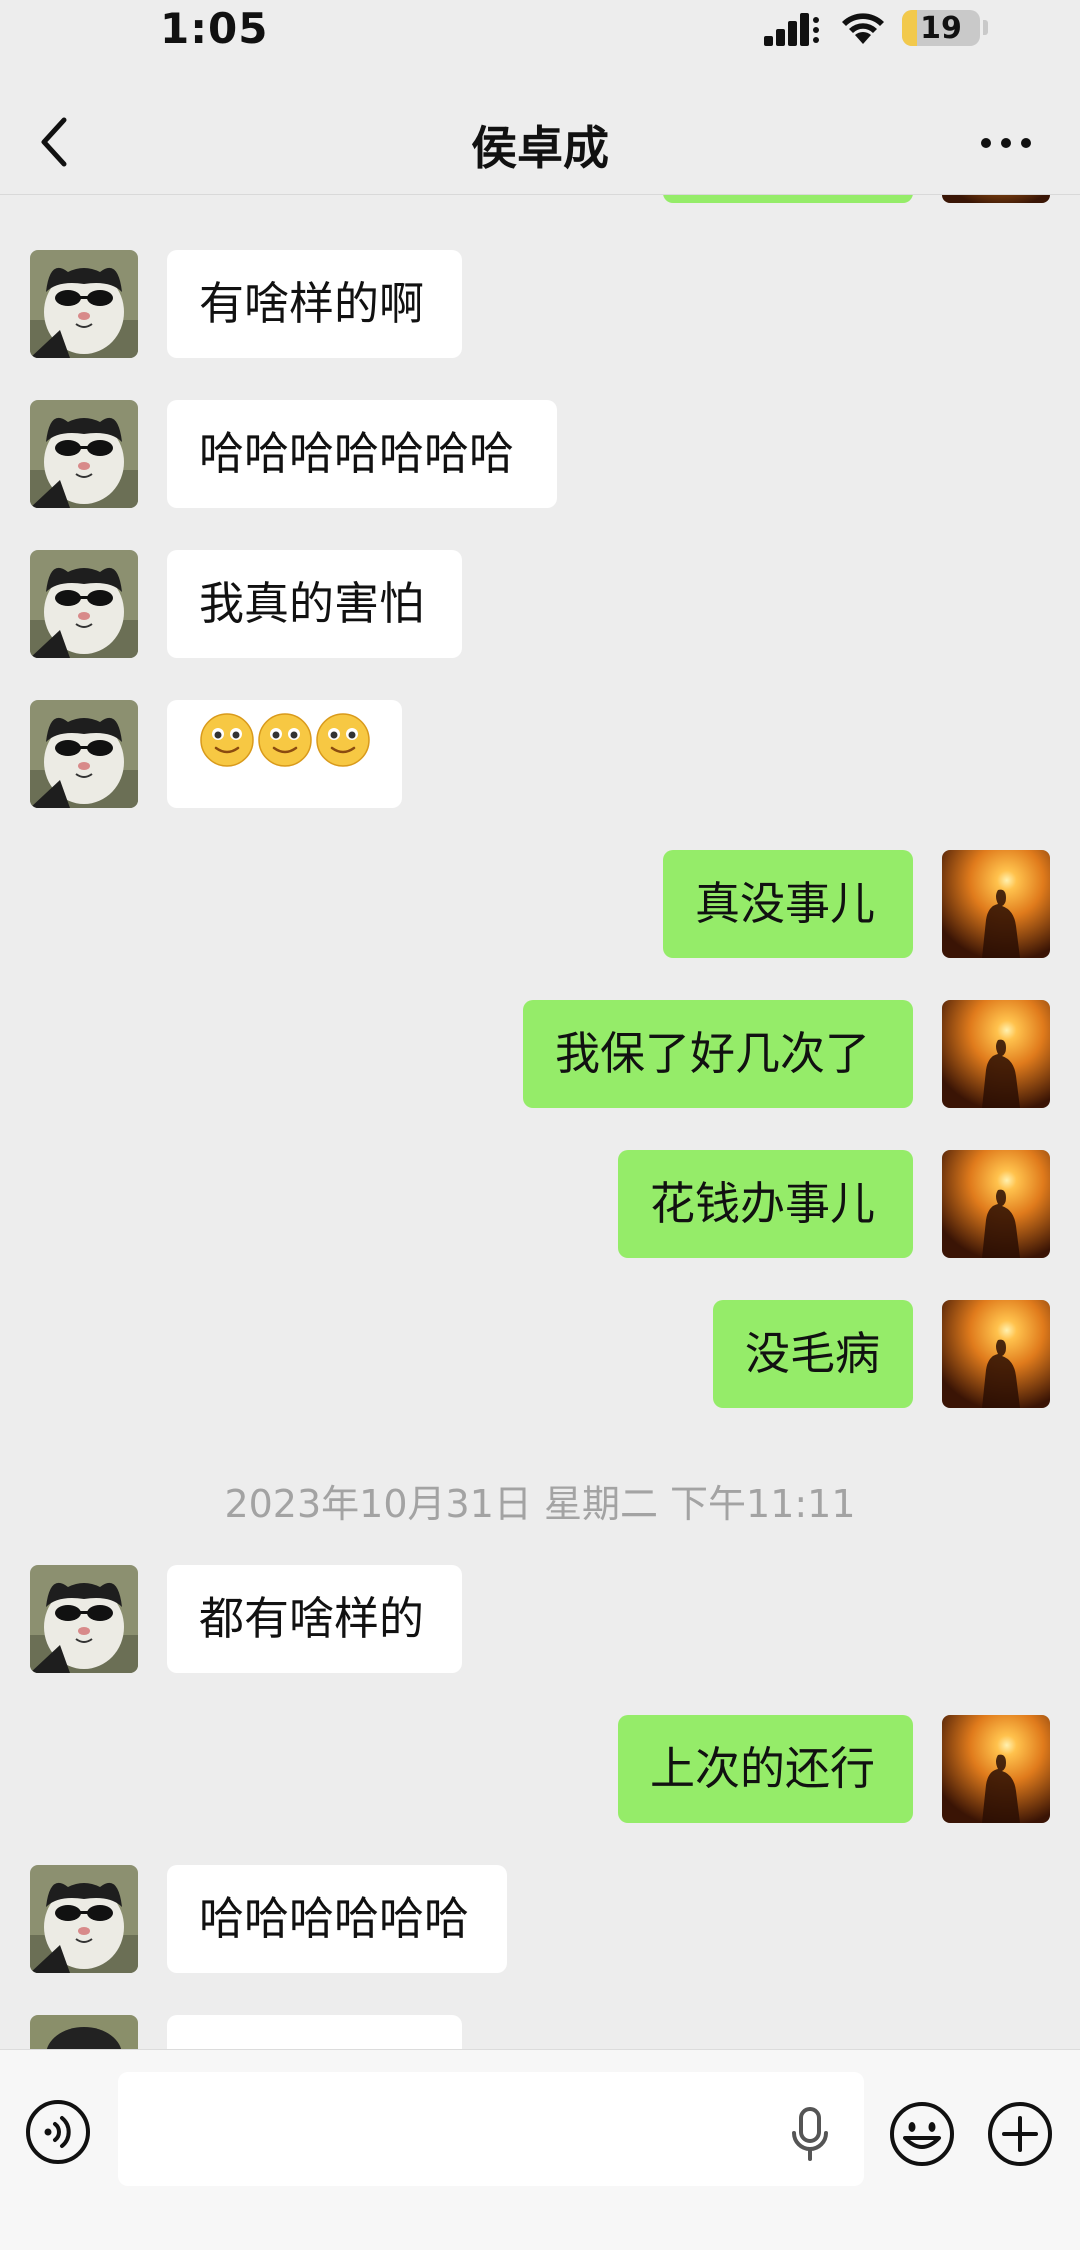 The width and height of the screenshot is (1080, 2250). I want to click on chat-title: 侯卓成, so click(540, 148).